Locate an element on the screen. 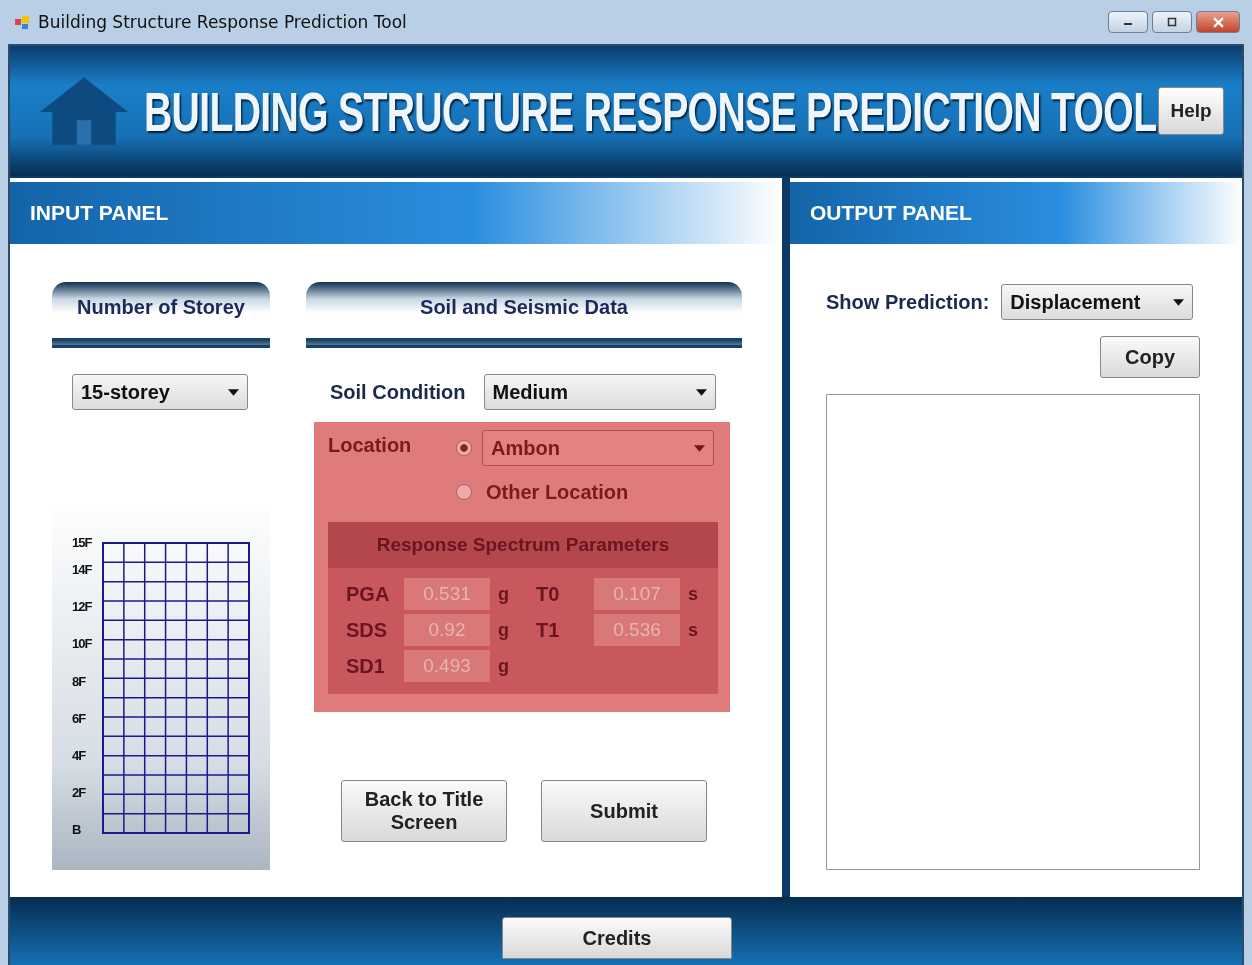  floor-label: 6F is located at coordinates (79, 718).